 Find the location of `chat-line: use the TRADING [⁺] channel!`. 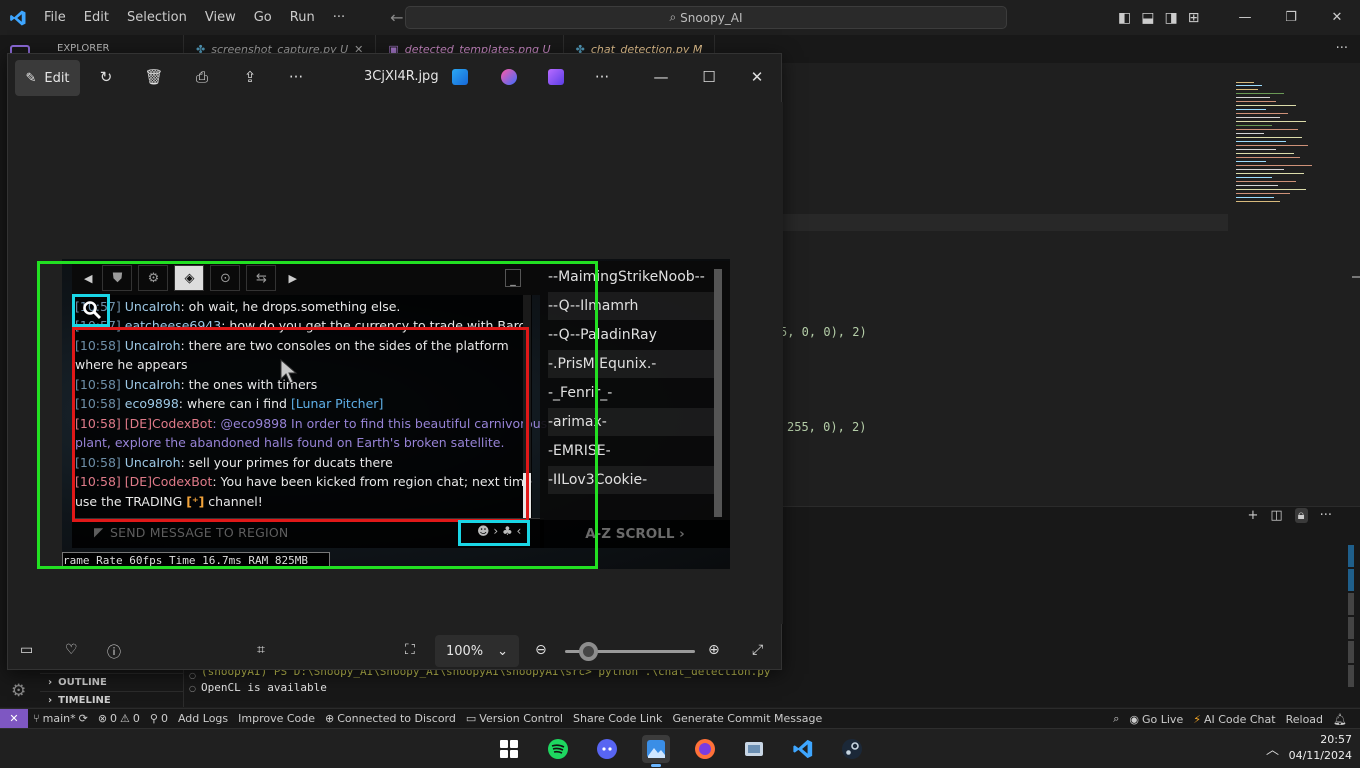

chat-line: use the TRADING [⁺] channel! is located at coordinates (169, 501).